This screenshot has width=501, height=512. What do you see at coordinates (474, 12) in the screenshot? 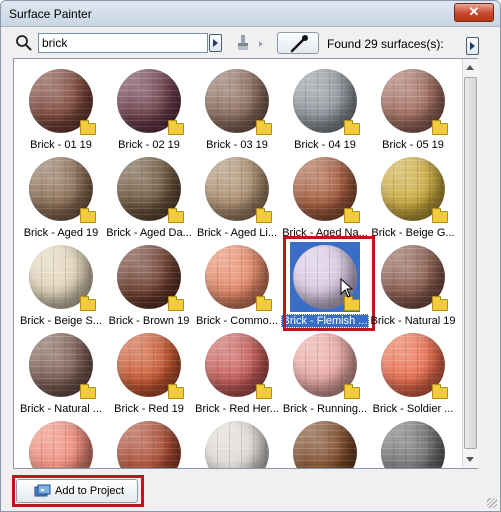
I see `close-button: ✕` at bounding box center [474, 12].